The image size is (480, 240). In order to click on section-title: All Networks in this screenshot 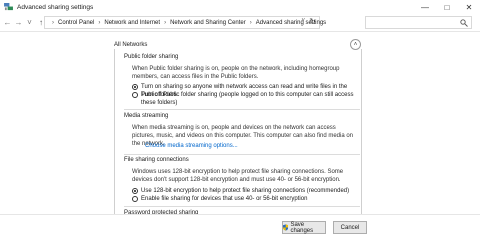, I will do `click(131, 45)`.